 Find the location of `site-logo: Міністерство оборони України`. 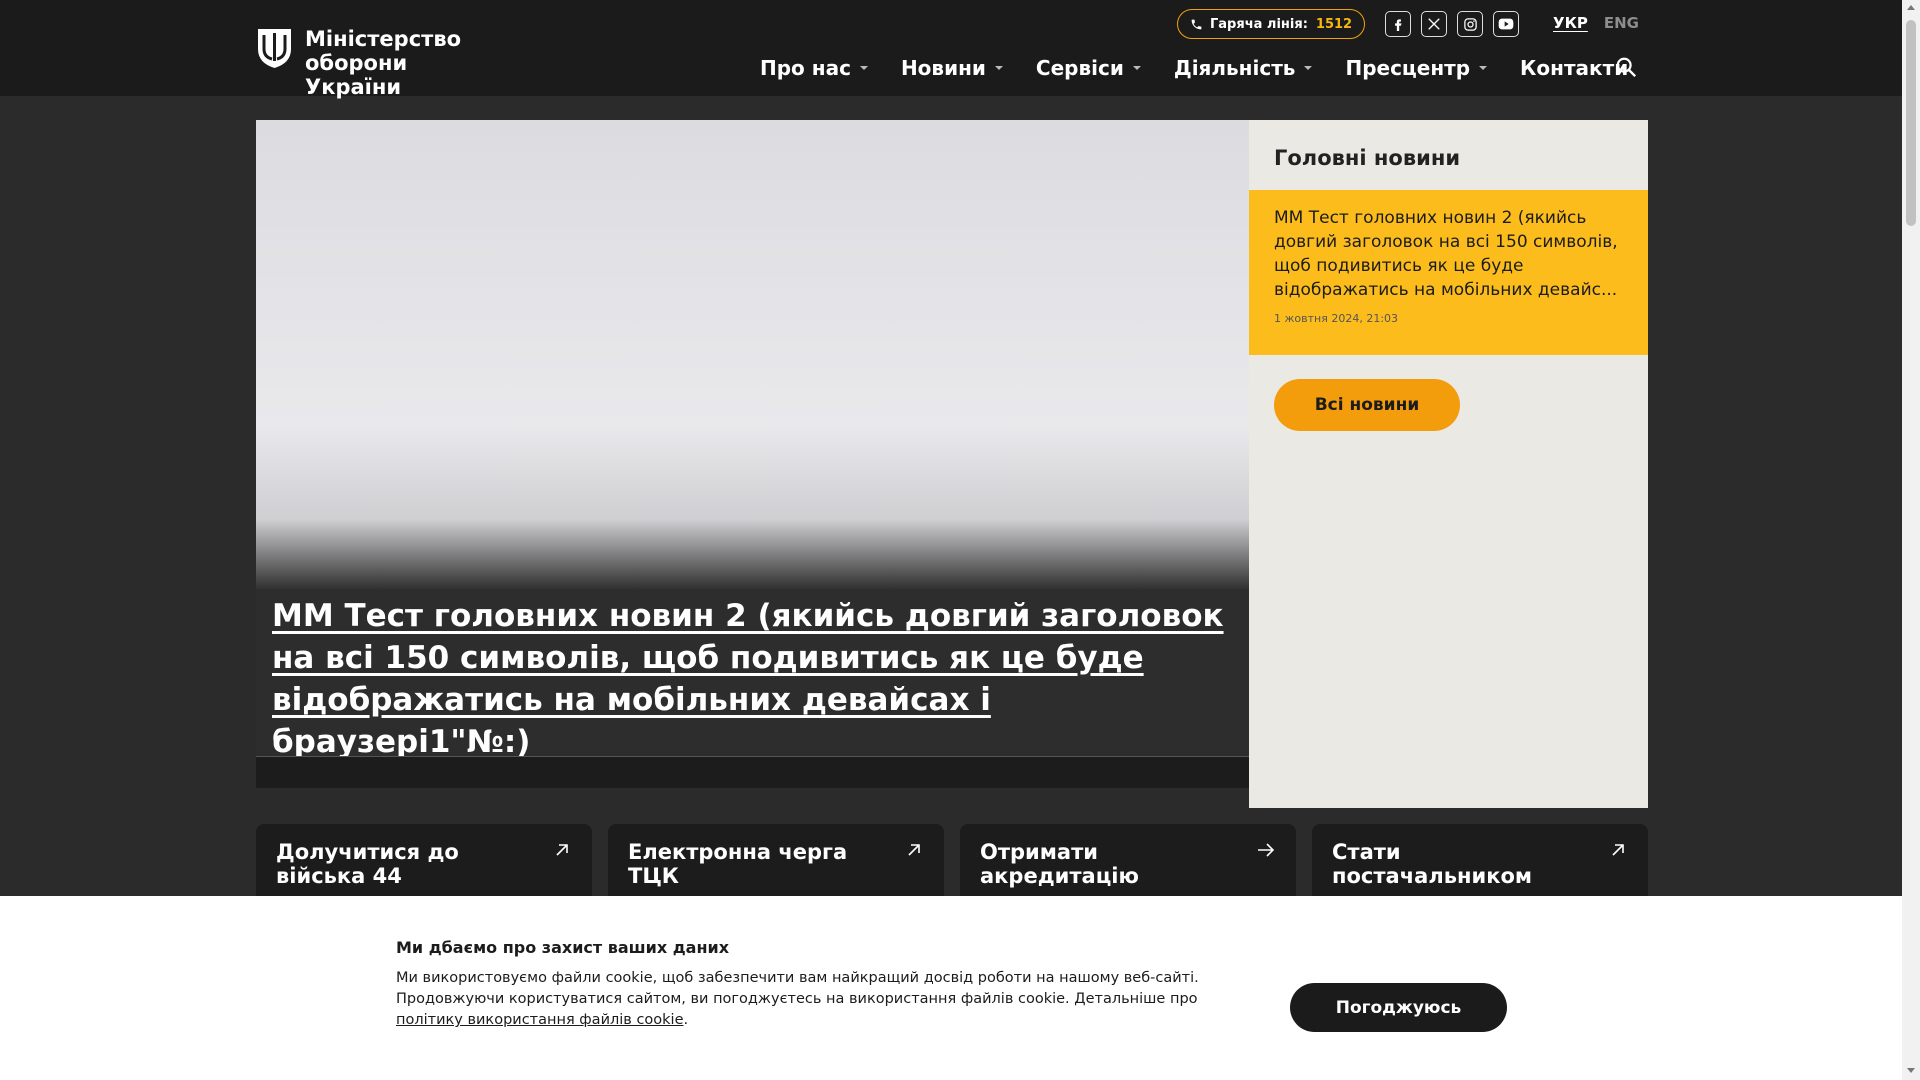

site-logo: Міністерство оборони України is located at coordinates (380, 63).